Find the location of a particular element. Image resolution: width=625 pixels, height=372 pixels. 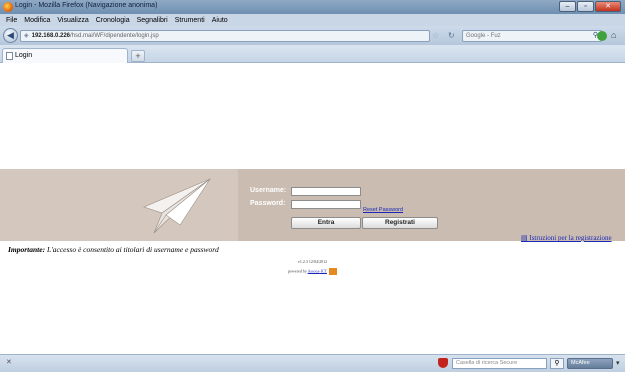

menu-strumenti: Strumenti is located at coordinates (190, 20).